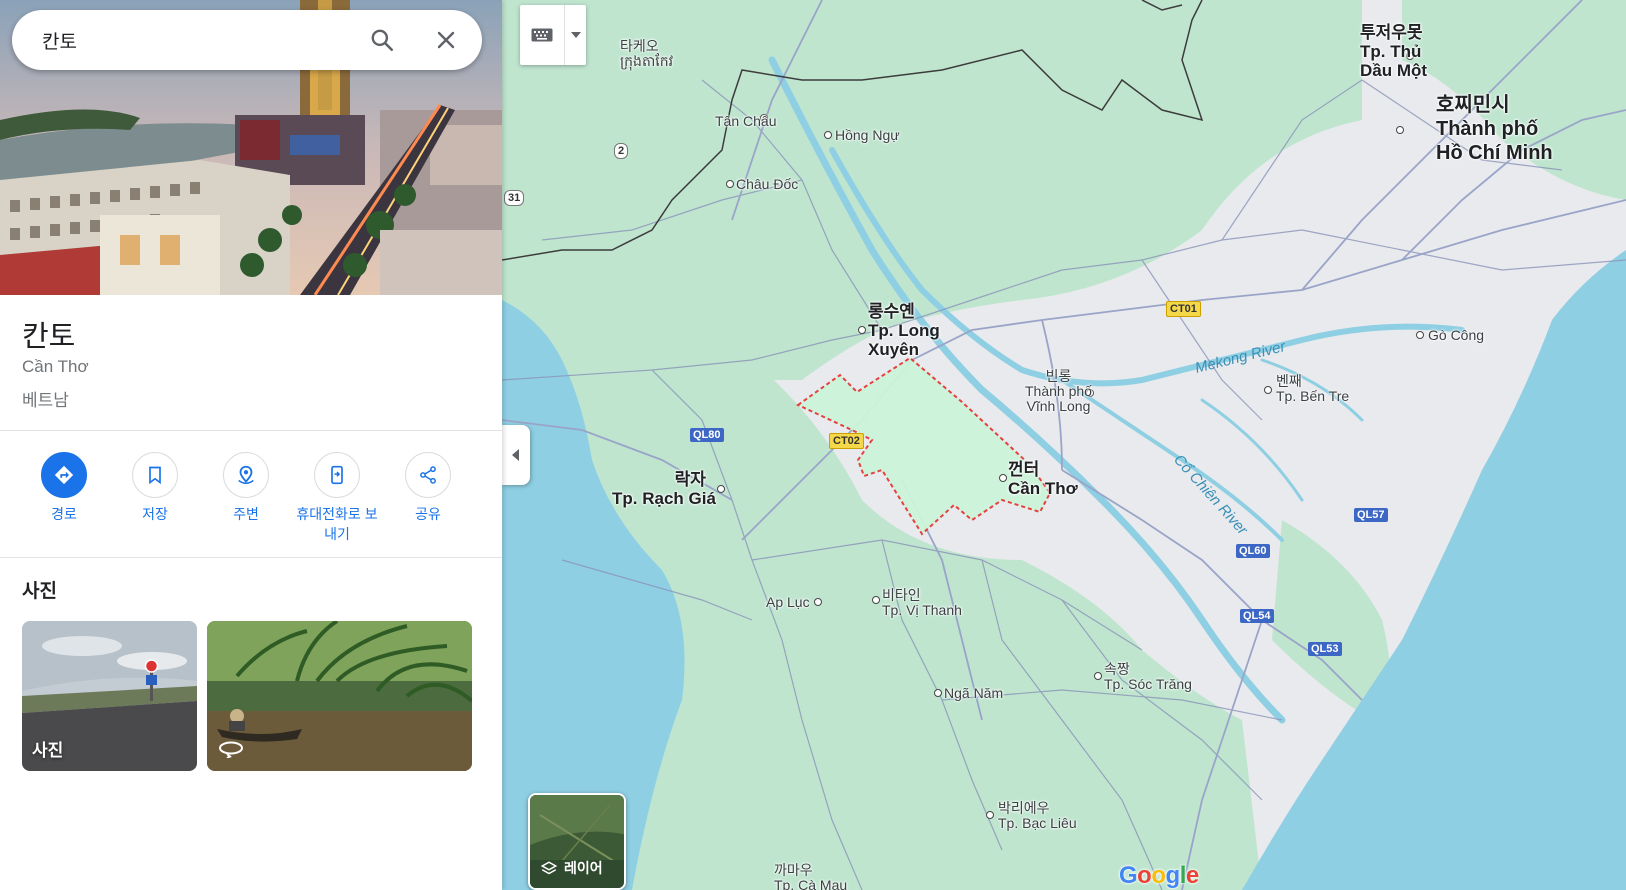 The height and width of the screenshot is (890, 1626). What do you see at coordinates (49, 337) in the screenshot?
I see `place-title: 칸토` at bounding box center [49, 337].